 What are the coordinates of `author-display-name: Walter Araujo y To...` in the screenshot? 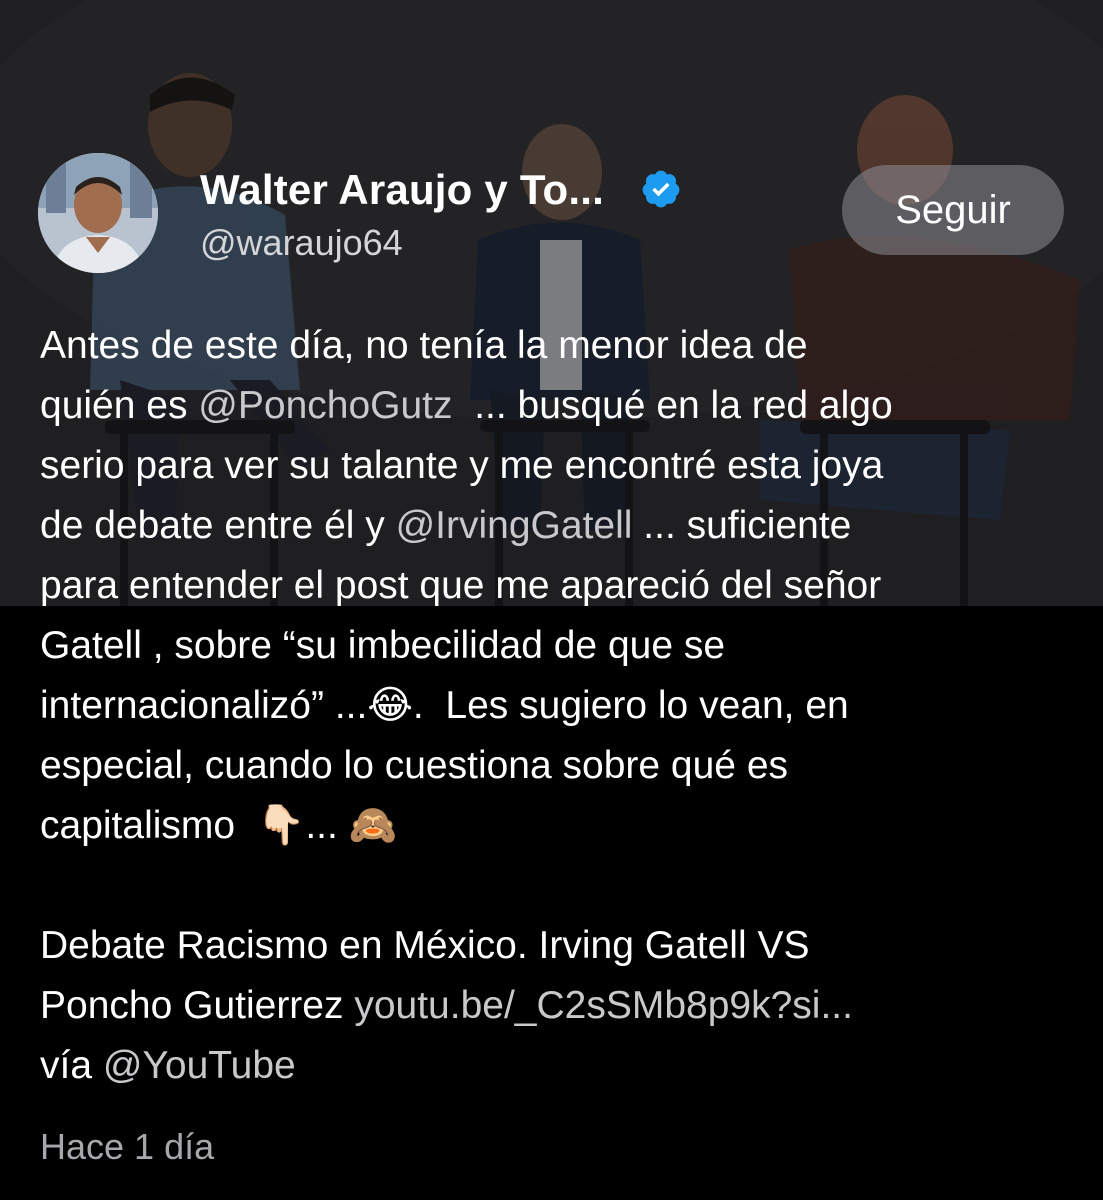 It's located at (402, 190).